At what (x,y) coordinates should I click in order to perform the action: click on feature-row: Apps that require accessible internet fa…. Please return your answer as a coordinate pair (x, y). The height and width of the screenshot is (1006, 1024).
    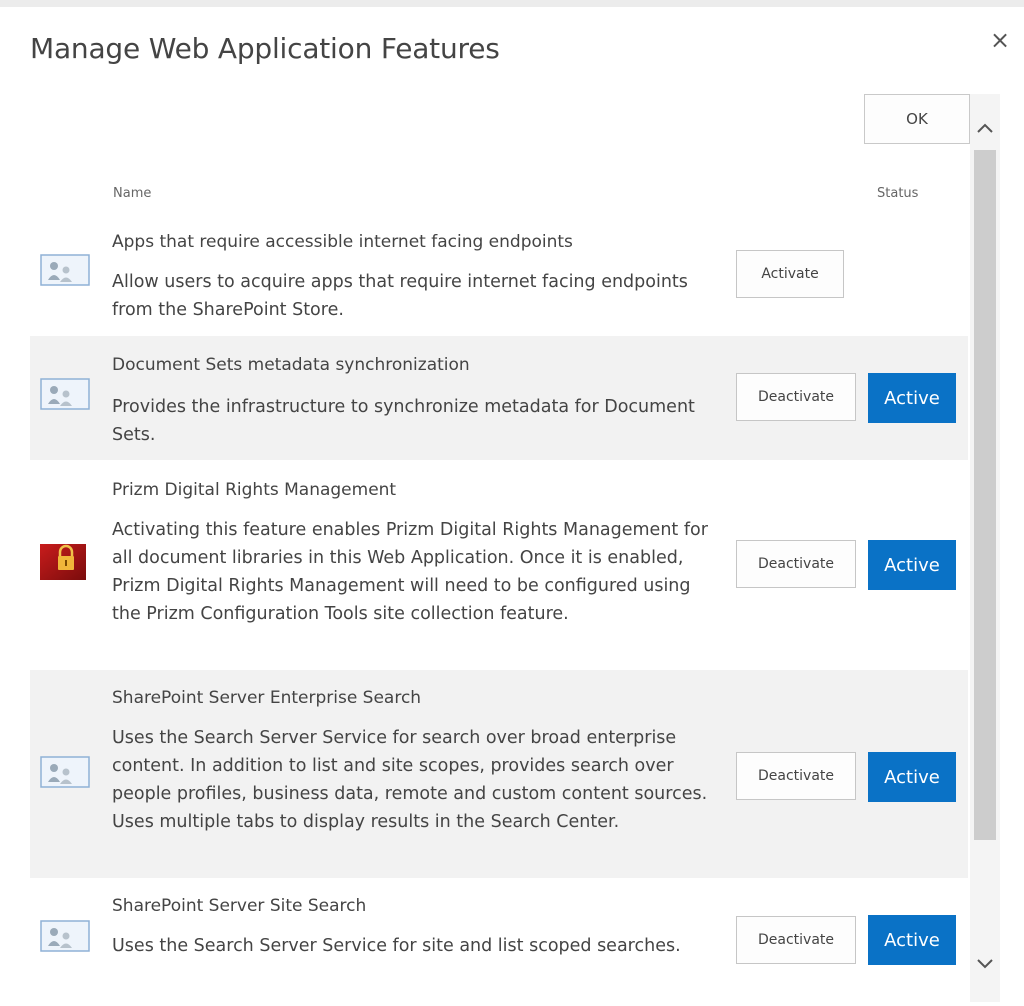
    Looking at the image, I should click on (499, 279).